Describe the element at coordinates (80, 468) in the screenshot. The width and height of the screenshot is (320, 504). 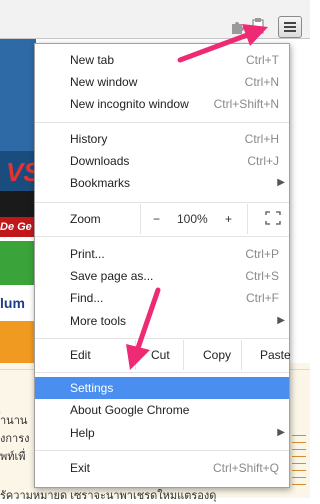
I see `menu-item-label: Exit` at that location.